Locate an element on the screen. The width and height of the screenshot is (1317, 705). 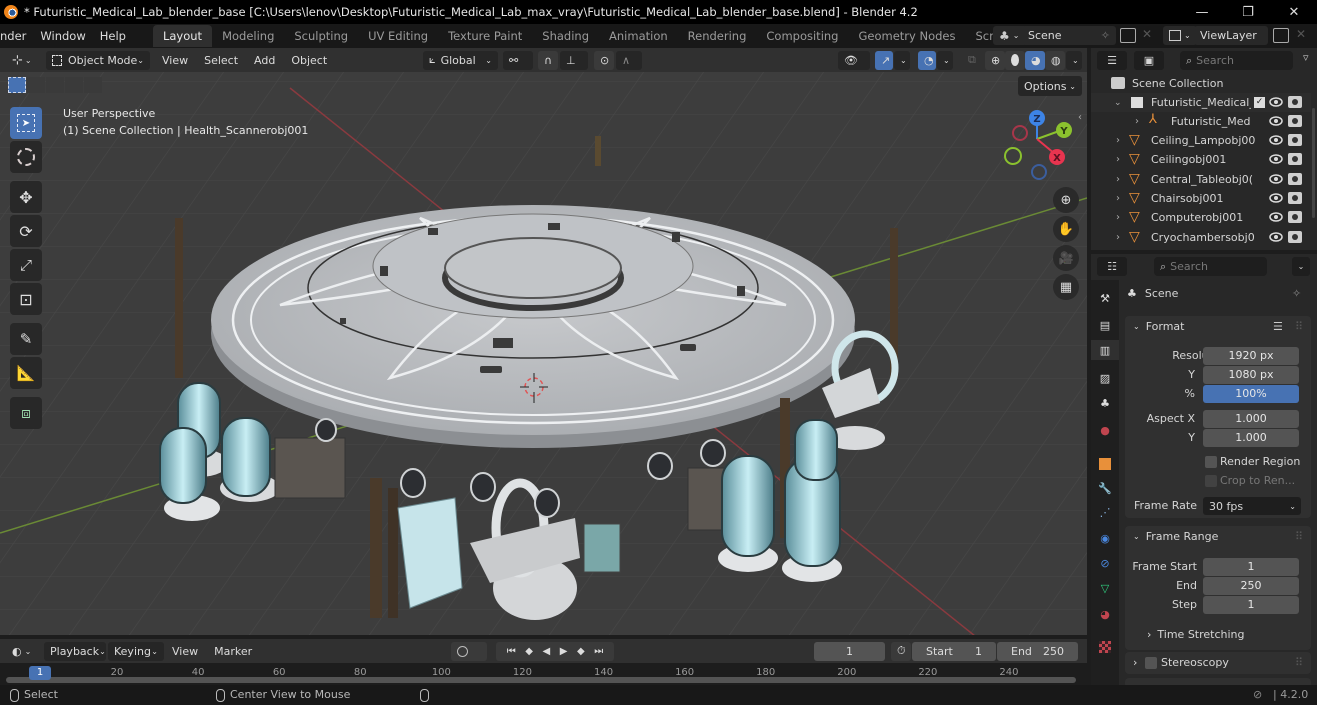
presets-list-icon: ☰ is located at coordinates (1278, 326).